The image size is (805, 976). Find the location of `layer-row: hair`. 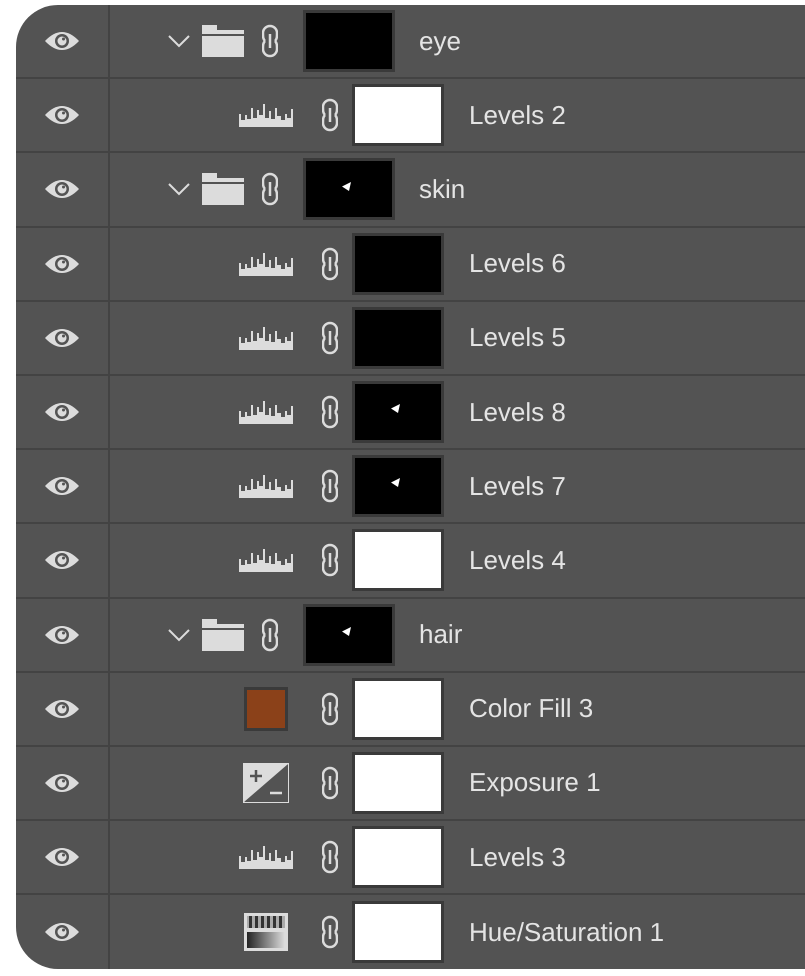

layer-row: hair is located at coordinates (410, 635).